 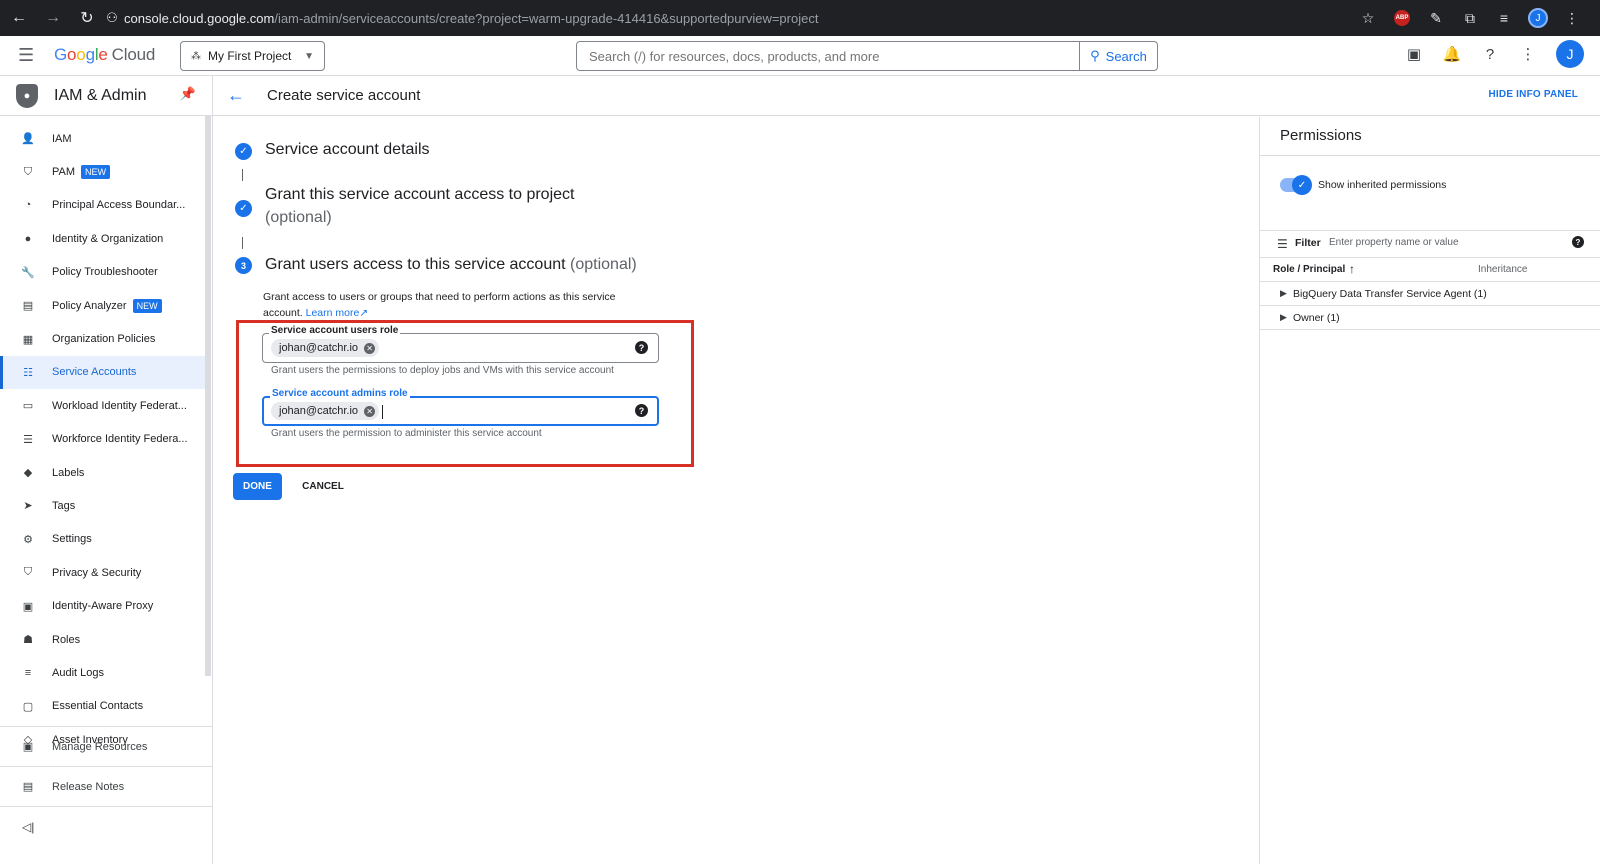 I want to click on shield-icon: ⛉, so click(x=28, y=572).